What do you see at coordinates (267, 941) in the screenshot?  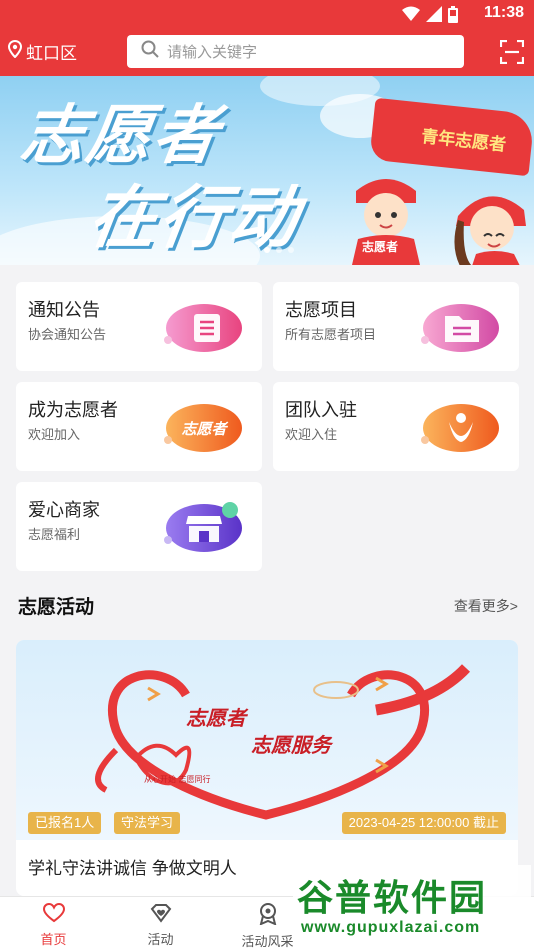 I see `nav-label: 活动风采` at bounding box center [267, 941].